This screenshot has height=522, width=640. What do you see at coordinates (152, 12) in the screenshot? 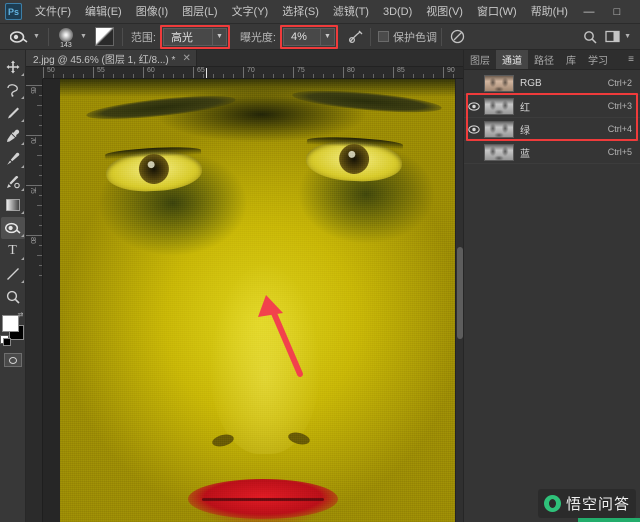
I see `menu-item-image: 图像(I)` at bounding box center [152, 12].